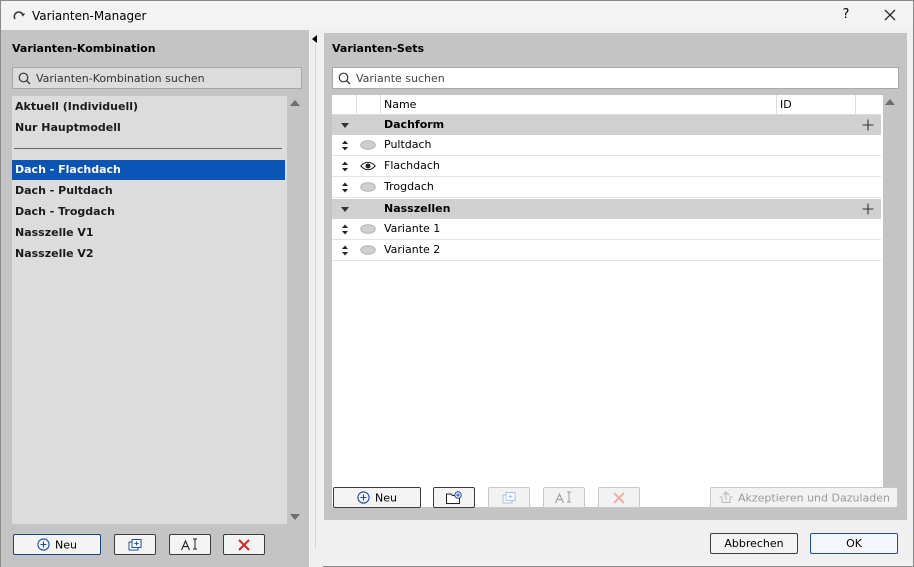  What do you see at coordinates (606, 187) in the screenshot?
I see `variant-row: Trogdach` at bounding box center [606, 187].